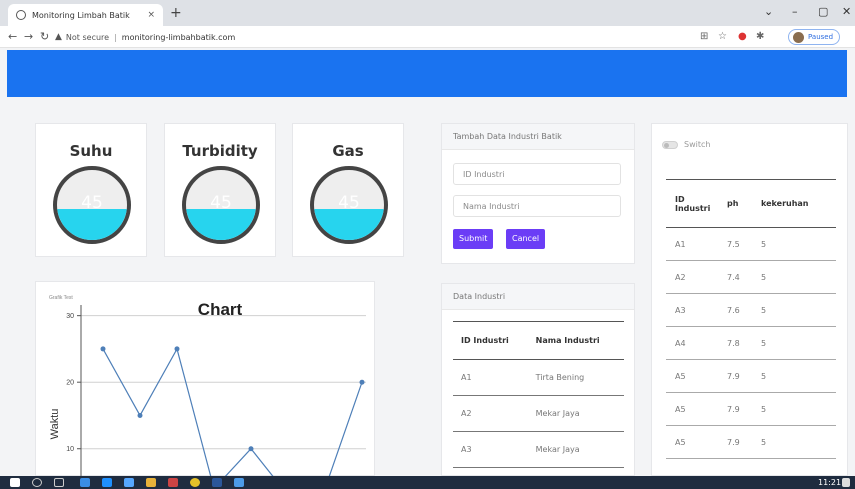 The height and width of the screenshot is (489, 855). I want to click on bookmark-star-icon: ☆, so click(722, 36).